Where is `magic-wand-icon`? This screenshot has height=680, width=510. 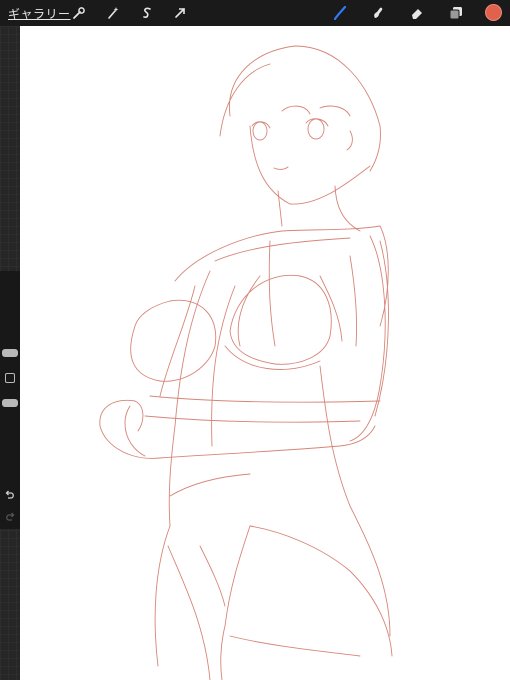
magic-wand-icon is located at coordinates (113, 13).